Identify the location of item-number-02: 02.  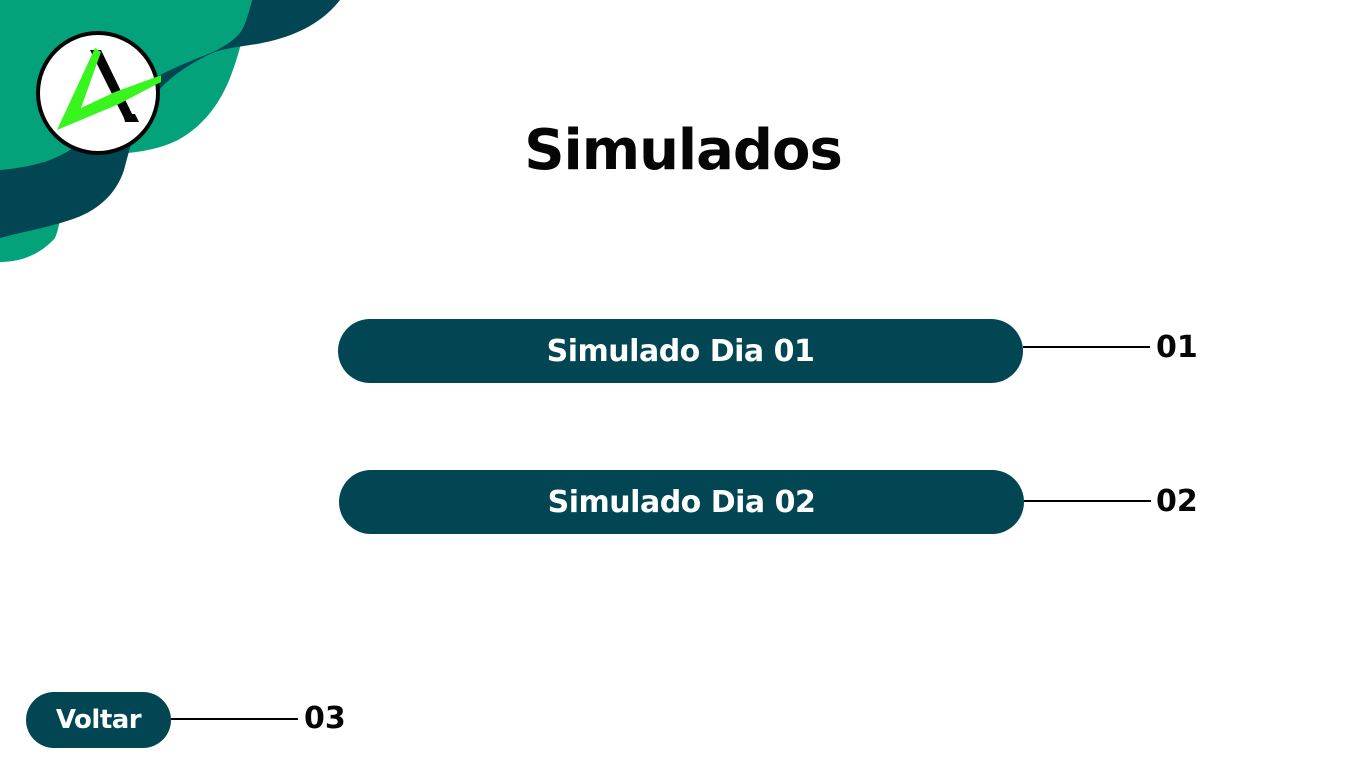
(1177, 501).